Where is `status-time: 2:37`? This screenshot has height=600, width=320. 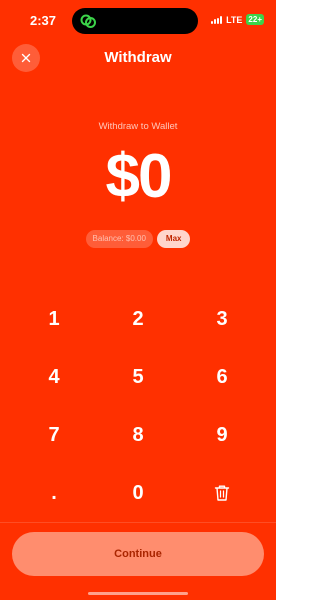
status-time: 2:37 is located at coordinates (43, 20).